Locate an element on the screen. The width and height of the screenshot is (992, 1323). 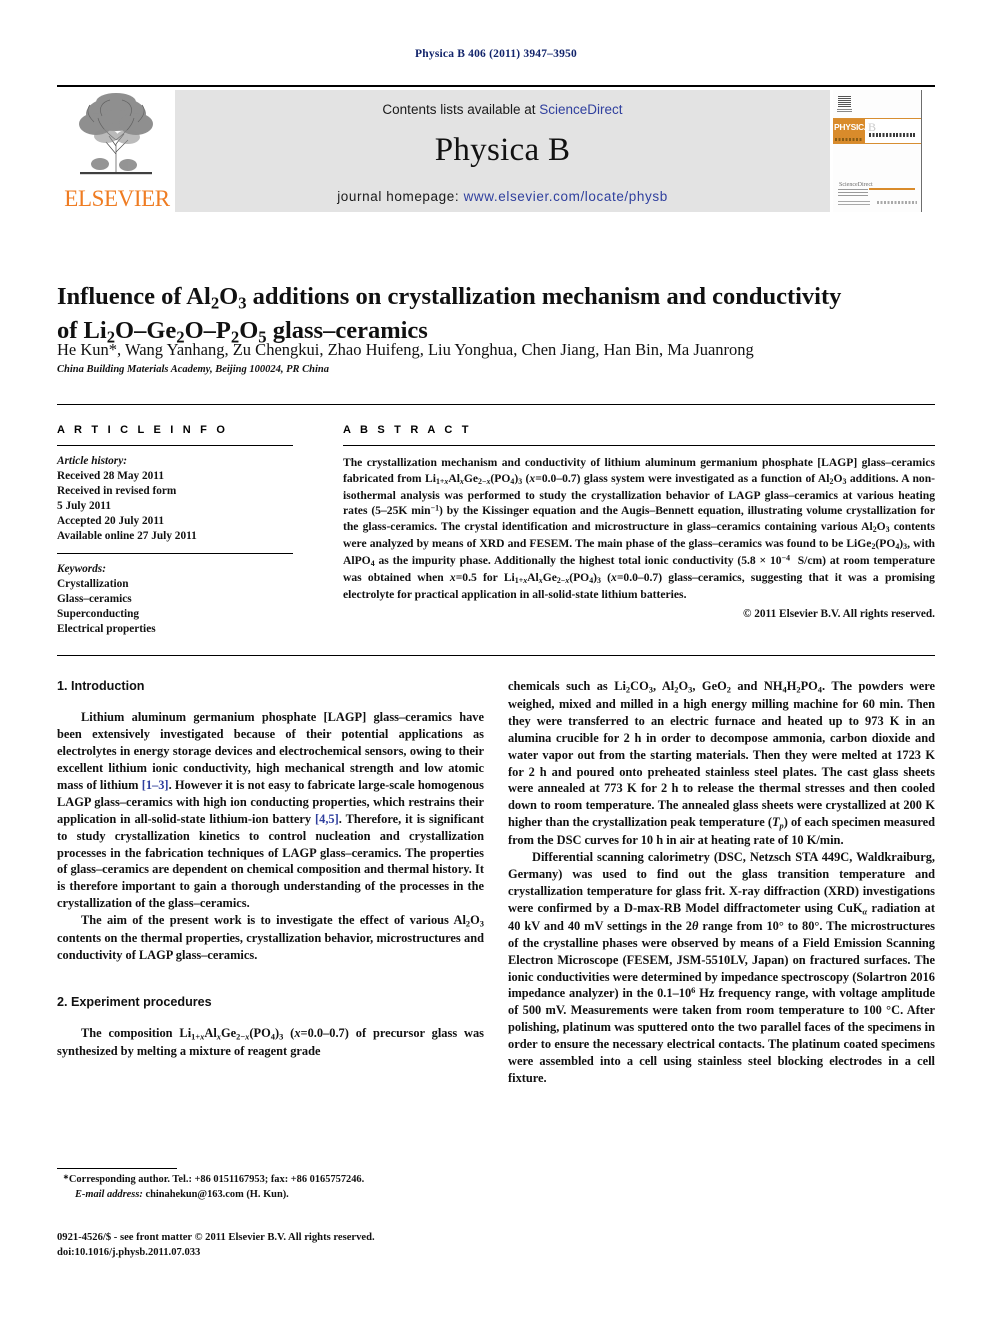
abstract-rule is located at coordinates (639, 445).